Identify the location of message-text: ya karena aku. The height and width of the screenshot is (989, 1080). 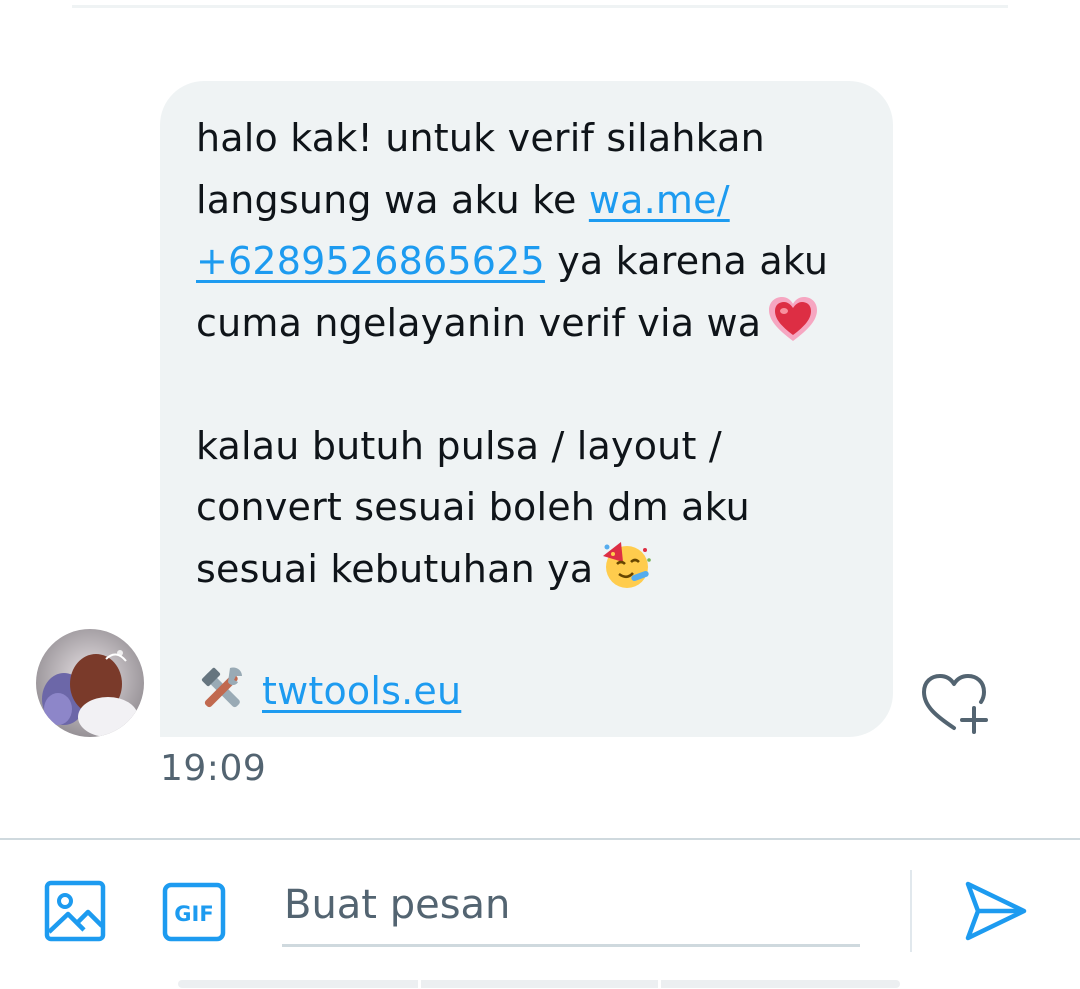
(686, 261).